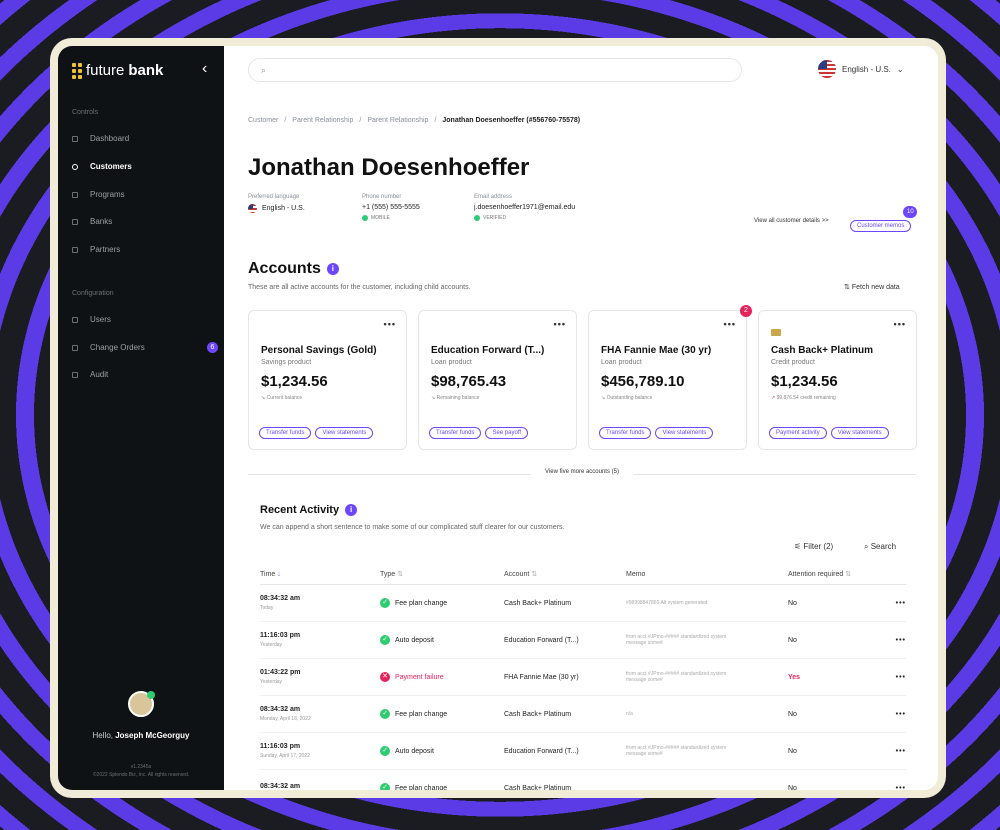 The width and height of the screenshot is (1000, 830). I want to click on column-header-attention: Attention required ⇅, so click(836, 574).